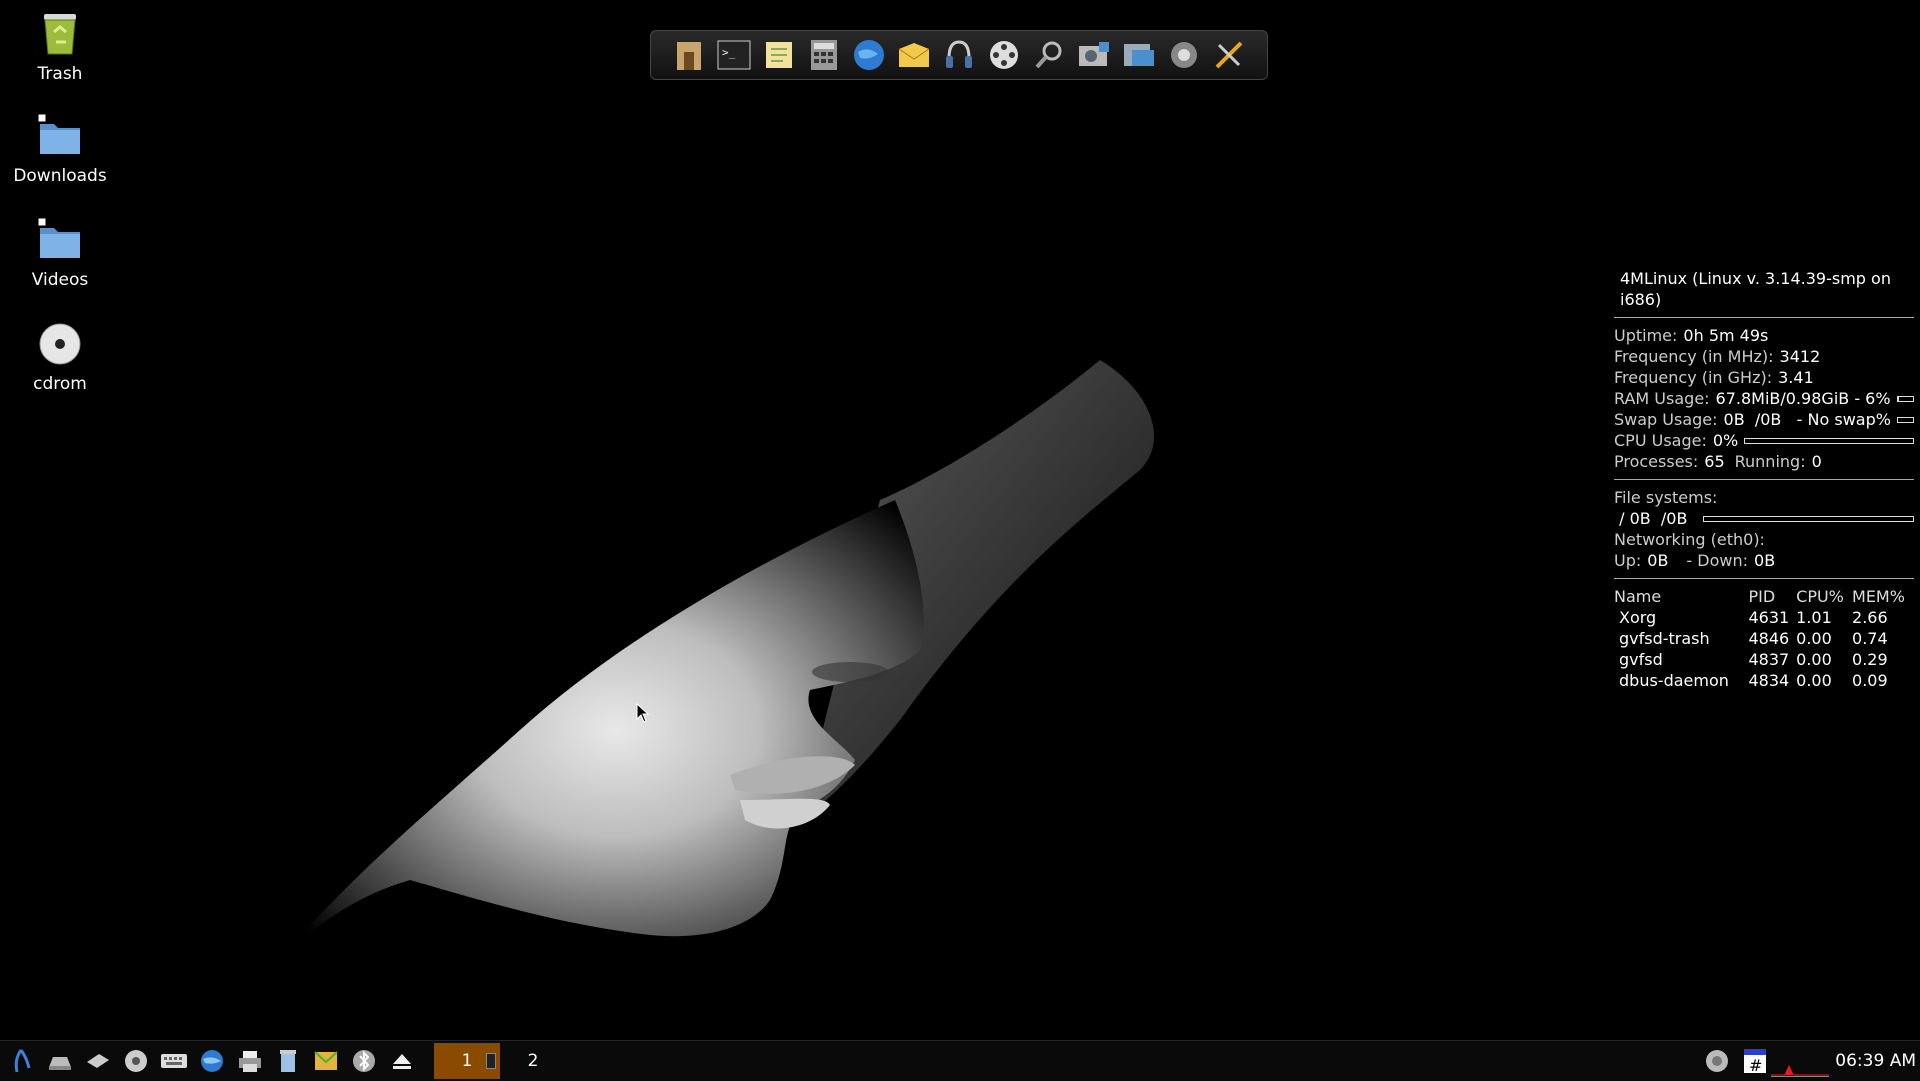 The image size is (1920, 1081). I want to click on desktop-icon-videos: Videos, so click(60, 253).